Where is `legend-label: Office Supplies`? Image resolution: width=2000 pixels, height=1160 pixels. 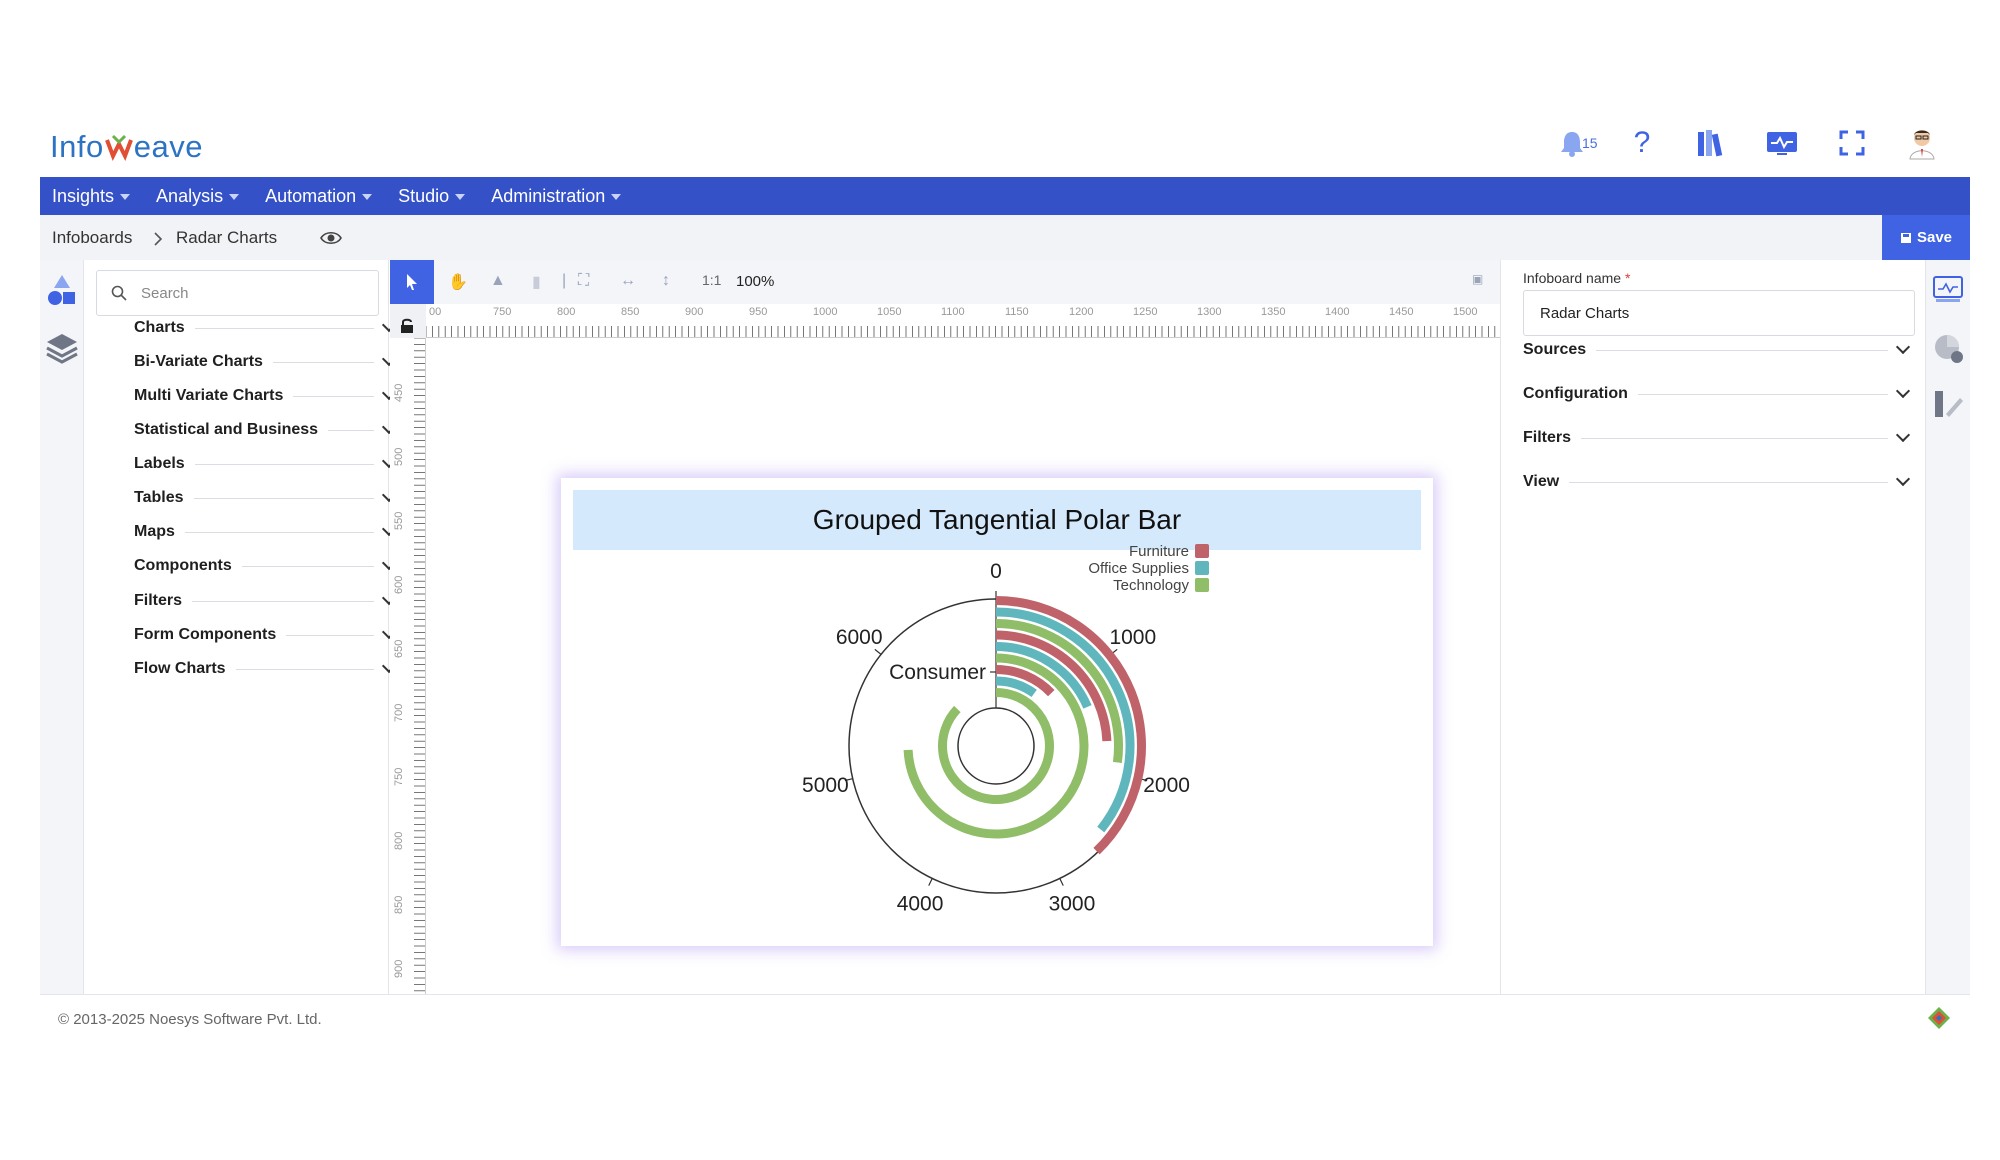 legend-label: Office Supplies is located at coordinates (1138, 568).